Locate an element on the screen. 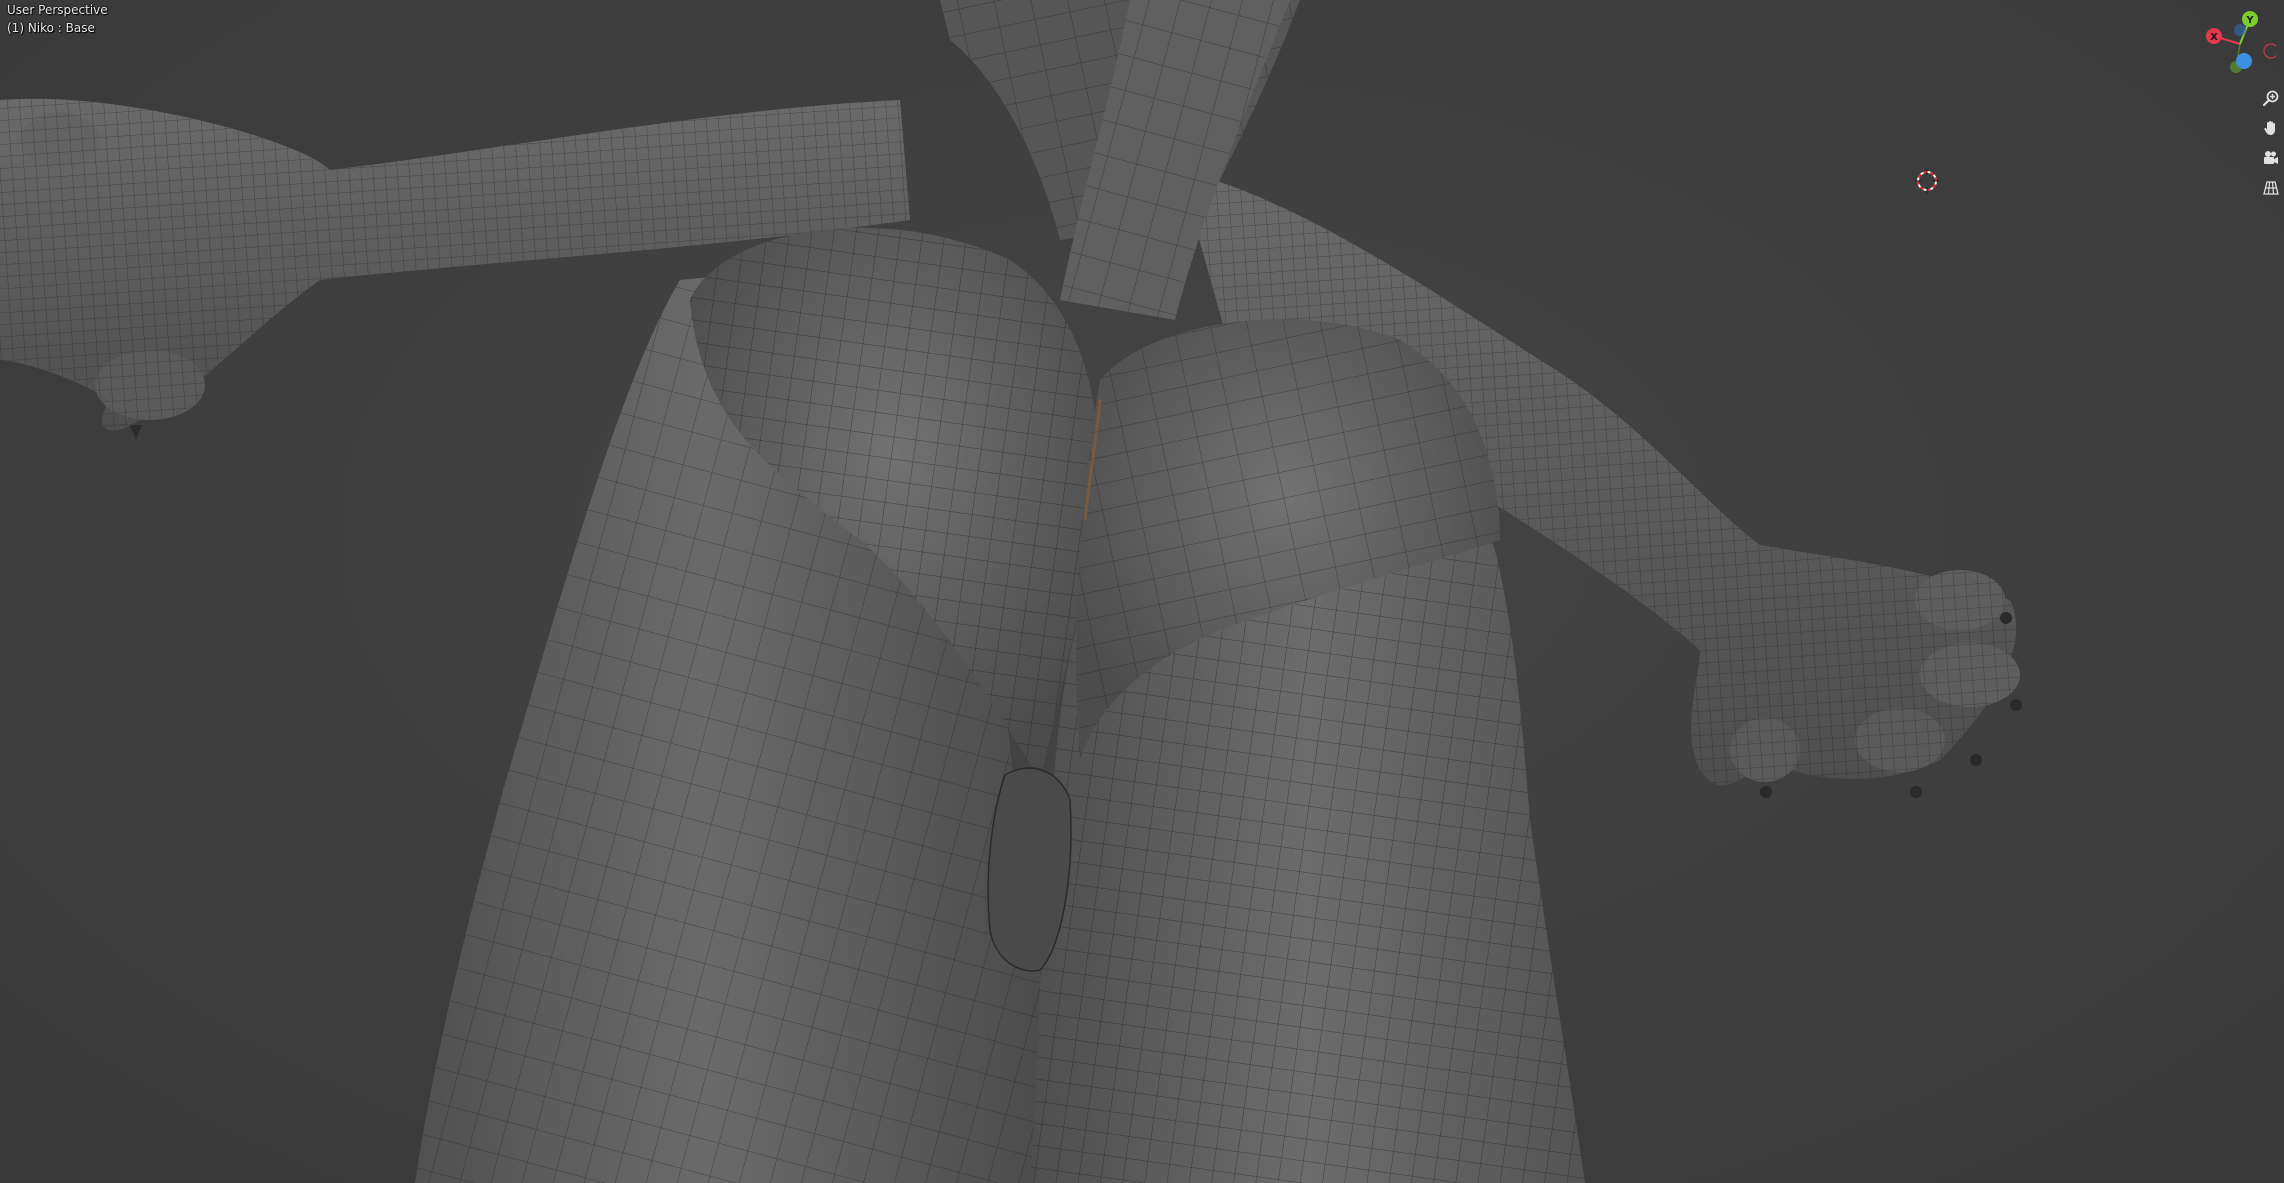  camera-icon is located at coordinates (2271, 157).